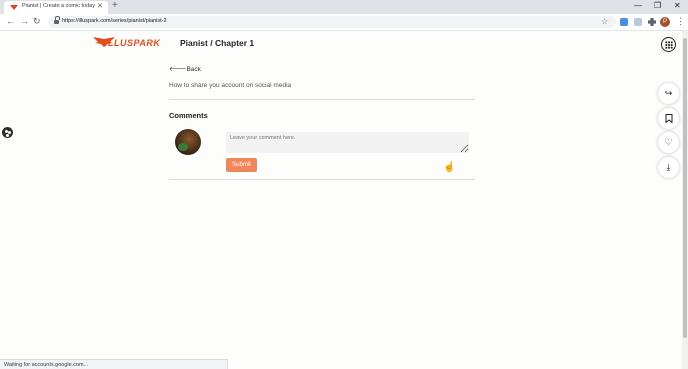  What do you see at coordinates (188, 142) in the screenshot?
I see `user-avatar` at bounding box center [188, 142].